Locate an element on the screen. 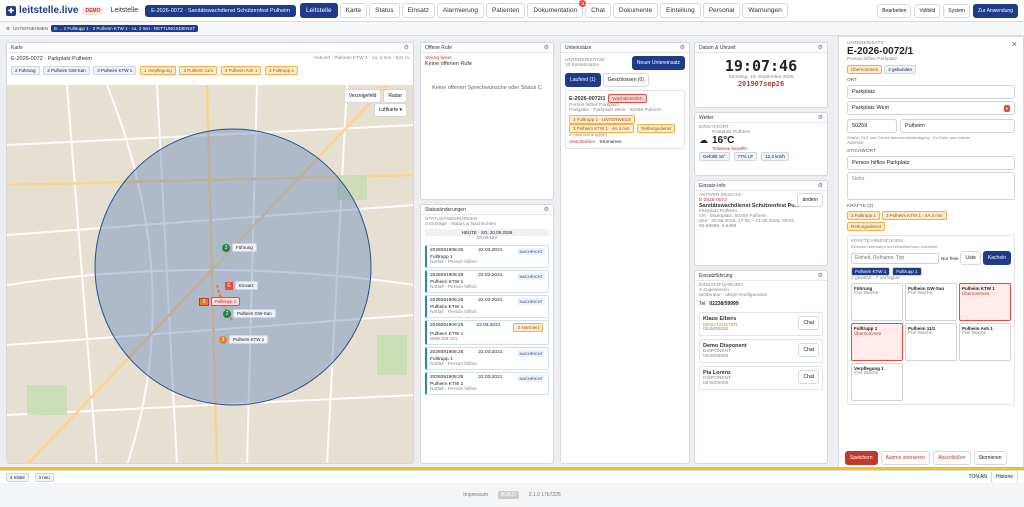 The height and width of the screenshot is (507, 1024). nav-personal: Personal is located at coordinates (721, 10).